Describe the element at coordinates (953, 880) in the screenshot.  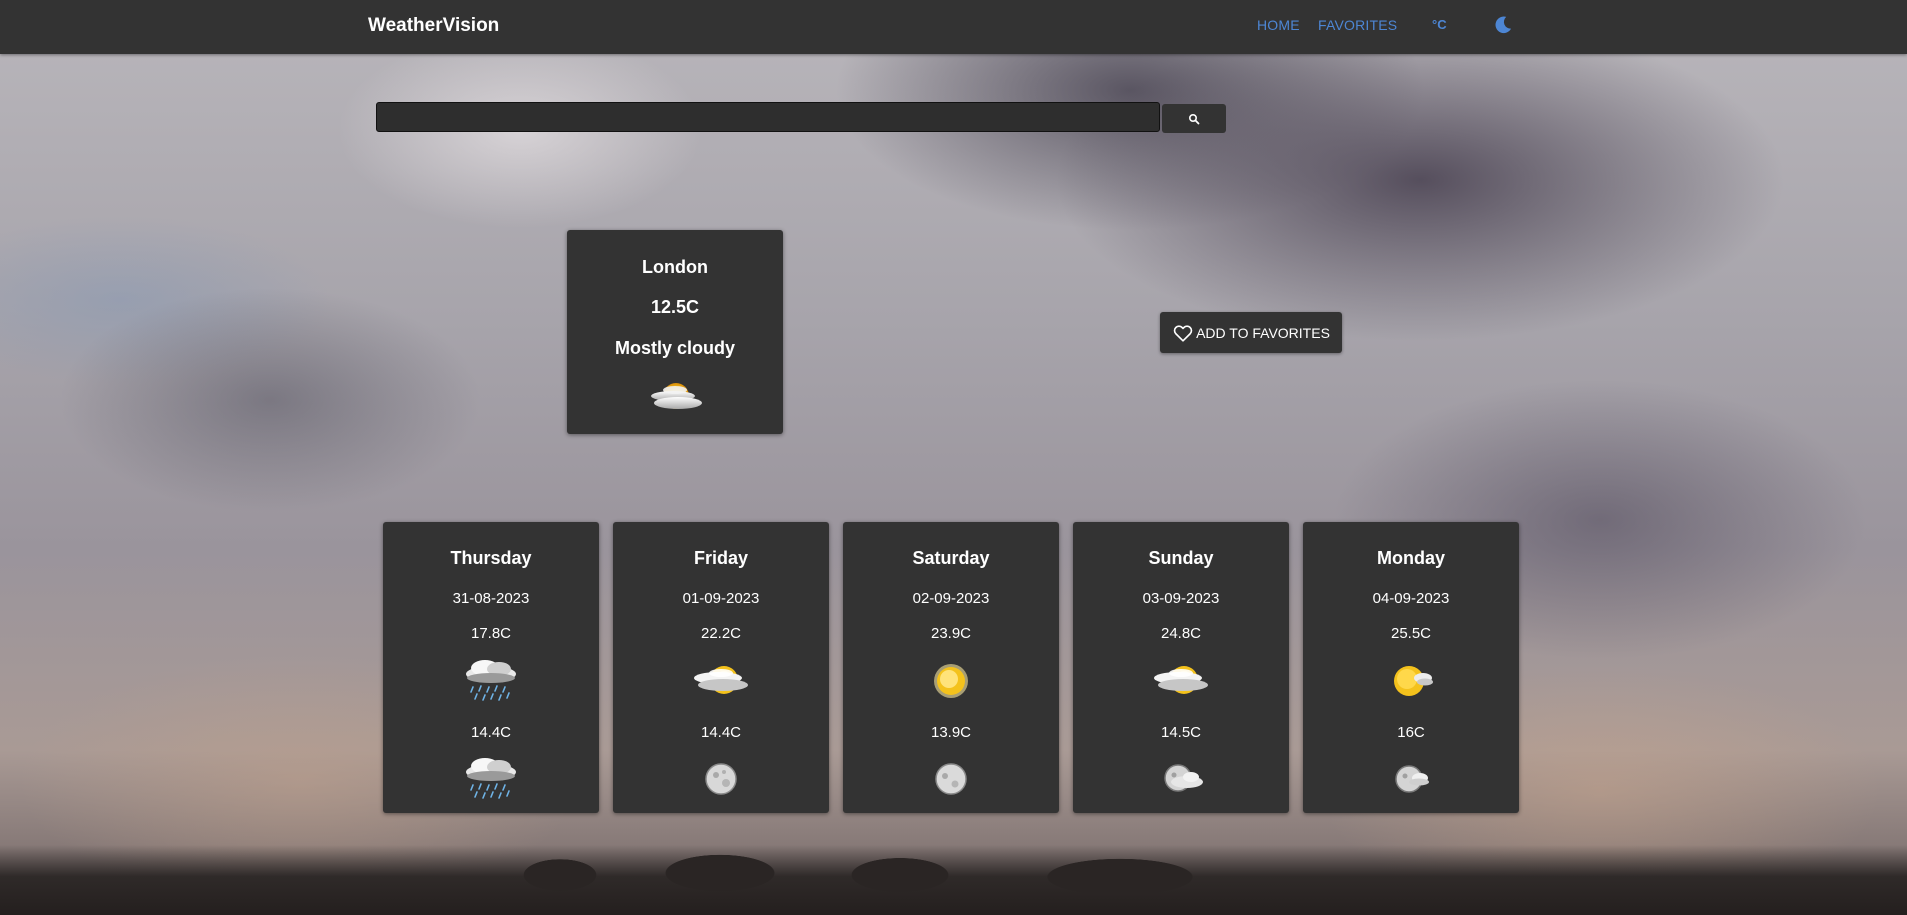
I see `landscape-silhouette` at that location.